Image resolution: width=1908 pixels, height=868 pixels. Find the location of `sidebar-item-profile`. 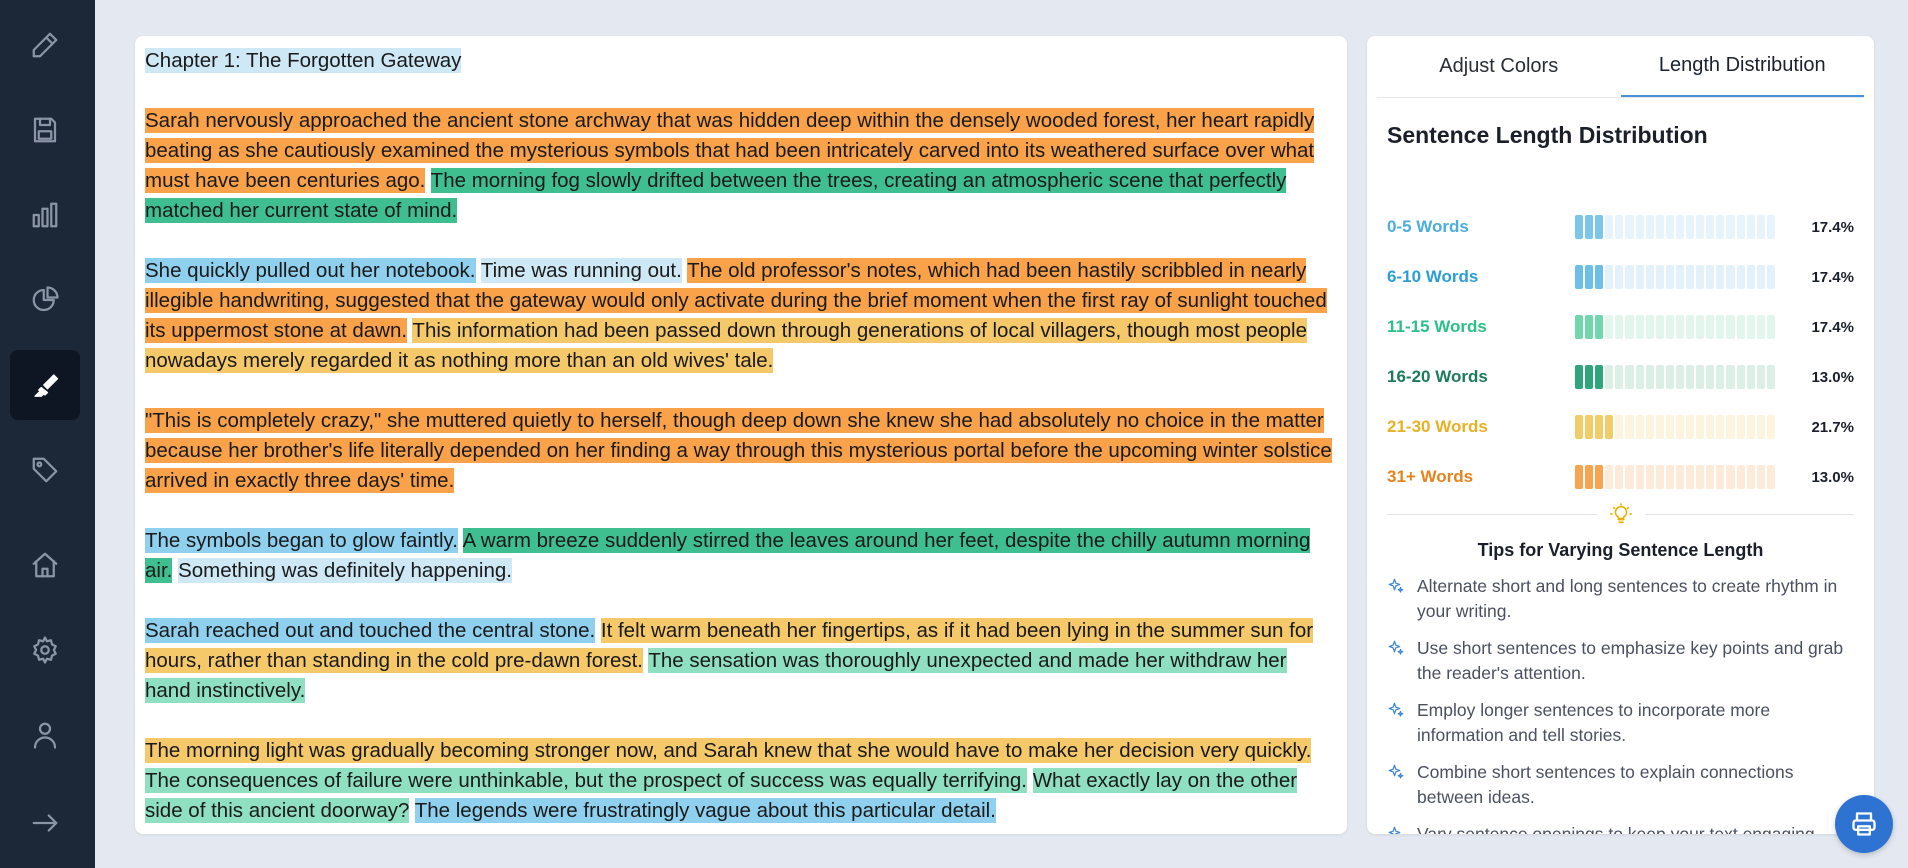

sidebar-item-profile is located at coordinates (45, 735).